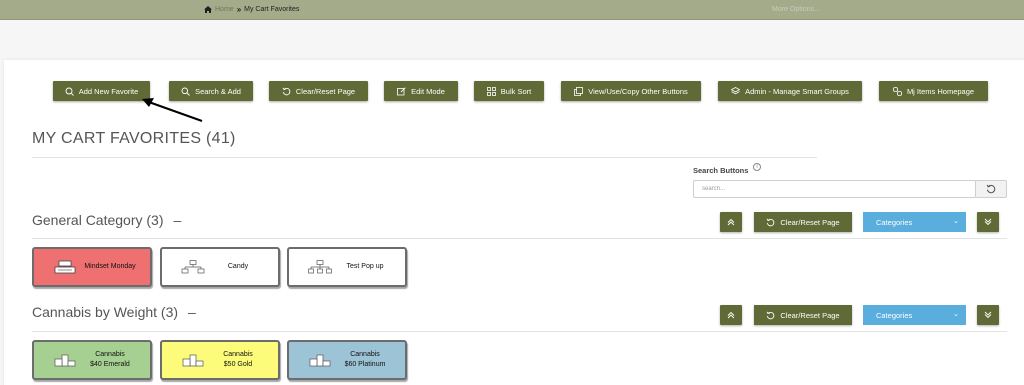 The height and width of the screenshot is (385, 1024). I want to click on tile-label-line2: $40 Emerald, so click(110, 364).